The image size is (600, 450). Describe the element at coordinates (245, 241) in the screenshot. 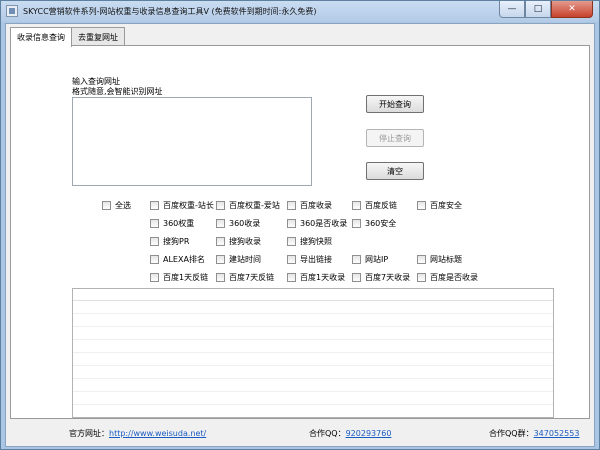

I see `checkbox-label: 搜狗收录` at that location.